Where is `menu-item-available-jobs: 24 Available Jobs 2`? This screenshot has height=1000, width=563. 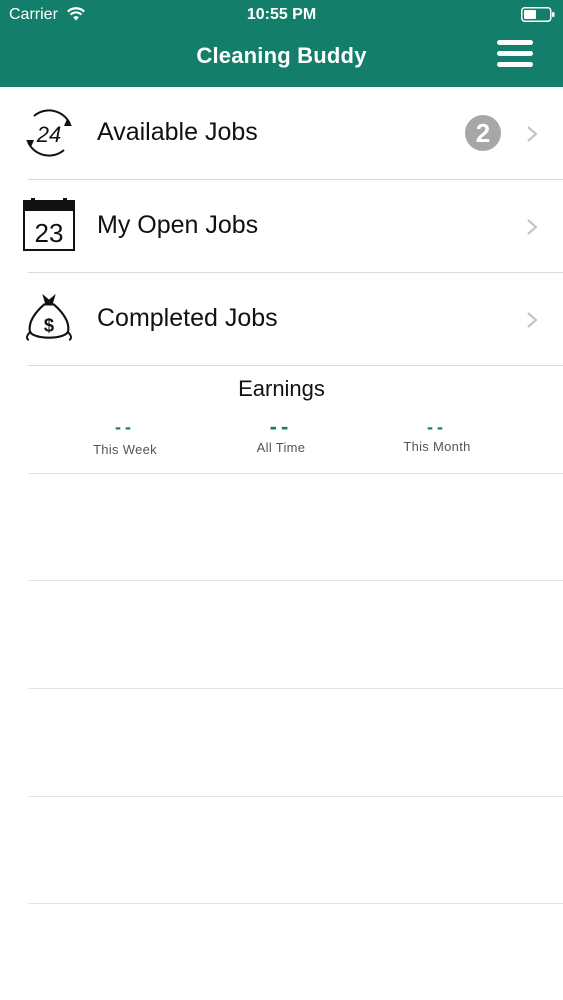 menu-item-available-jobs: 24 Available Jobs 2 is located at coordinates (281, 133).